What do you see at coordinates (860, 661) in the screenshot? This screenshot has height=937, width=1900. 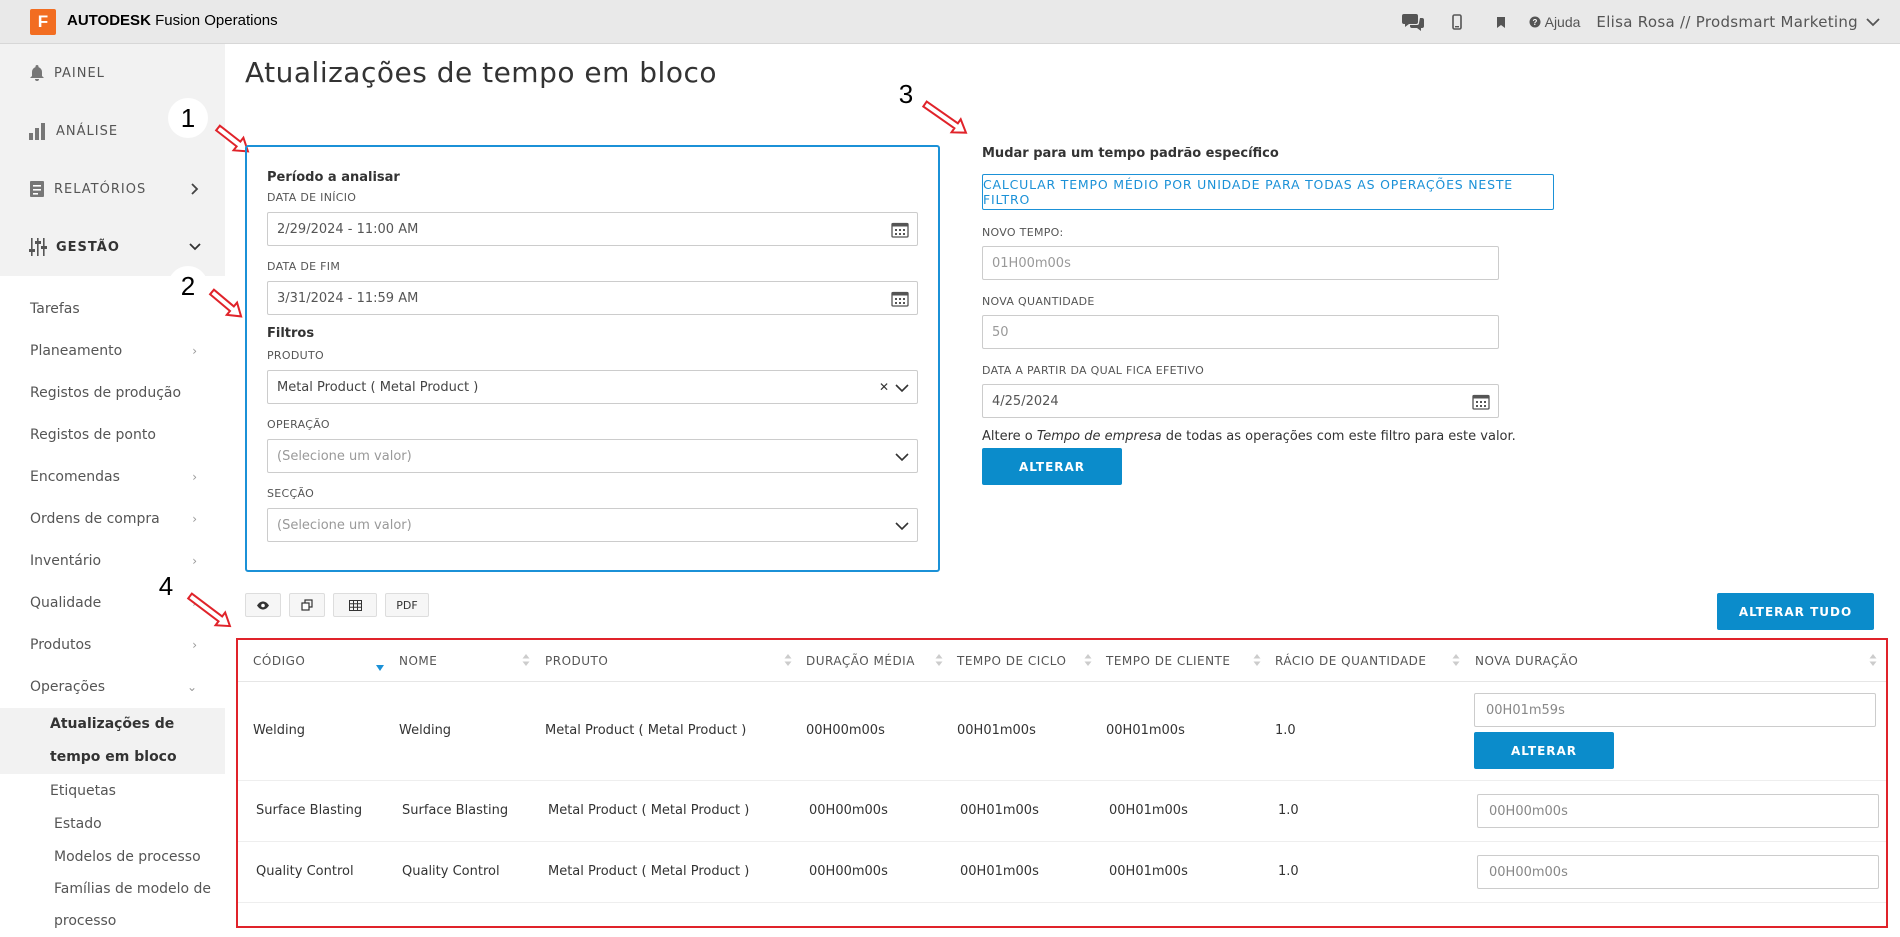 I see `col-header-duracao-media: DURAÇÃO MÉDIA` at bounding box center [860, 661].